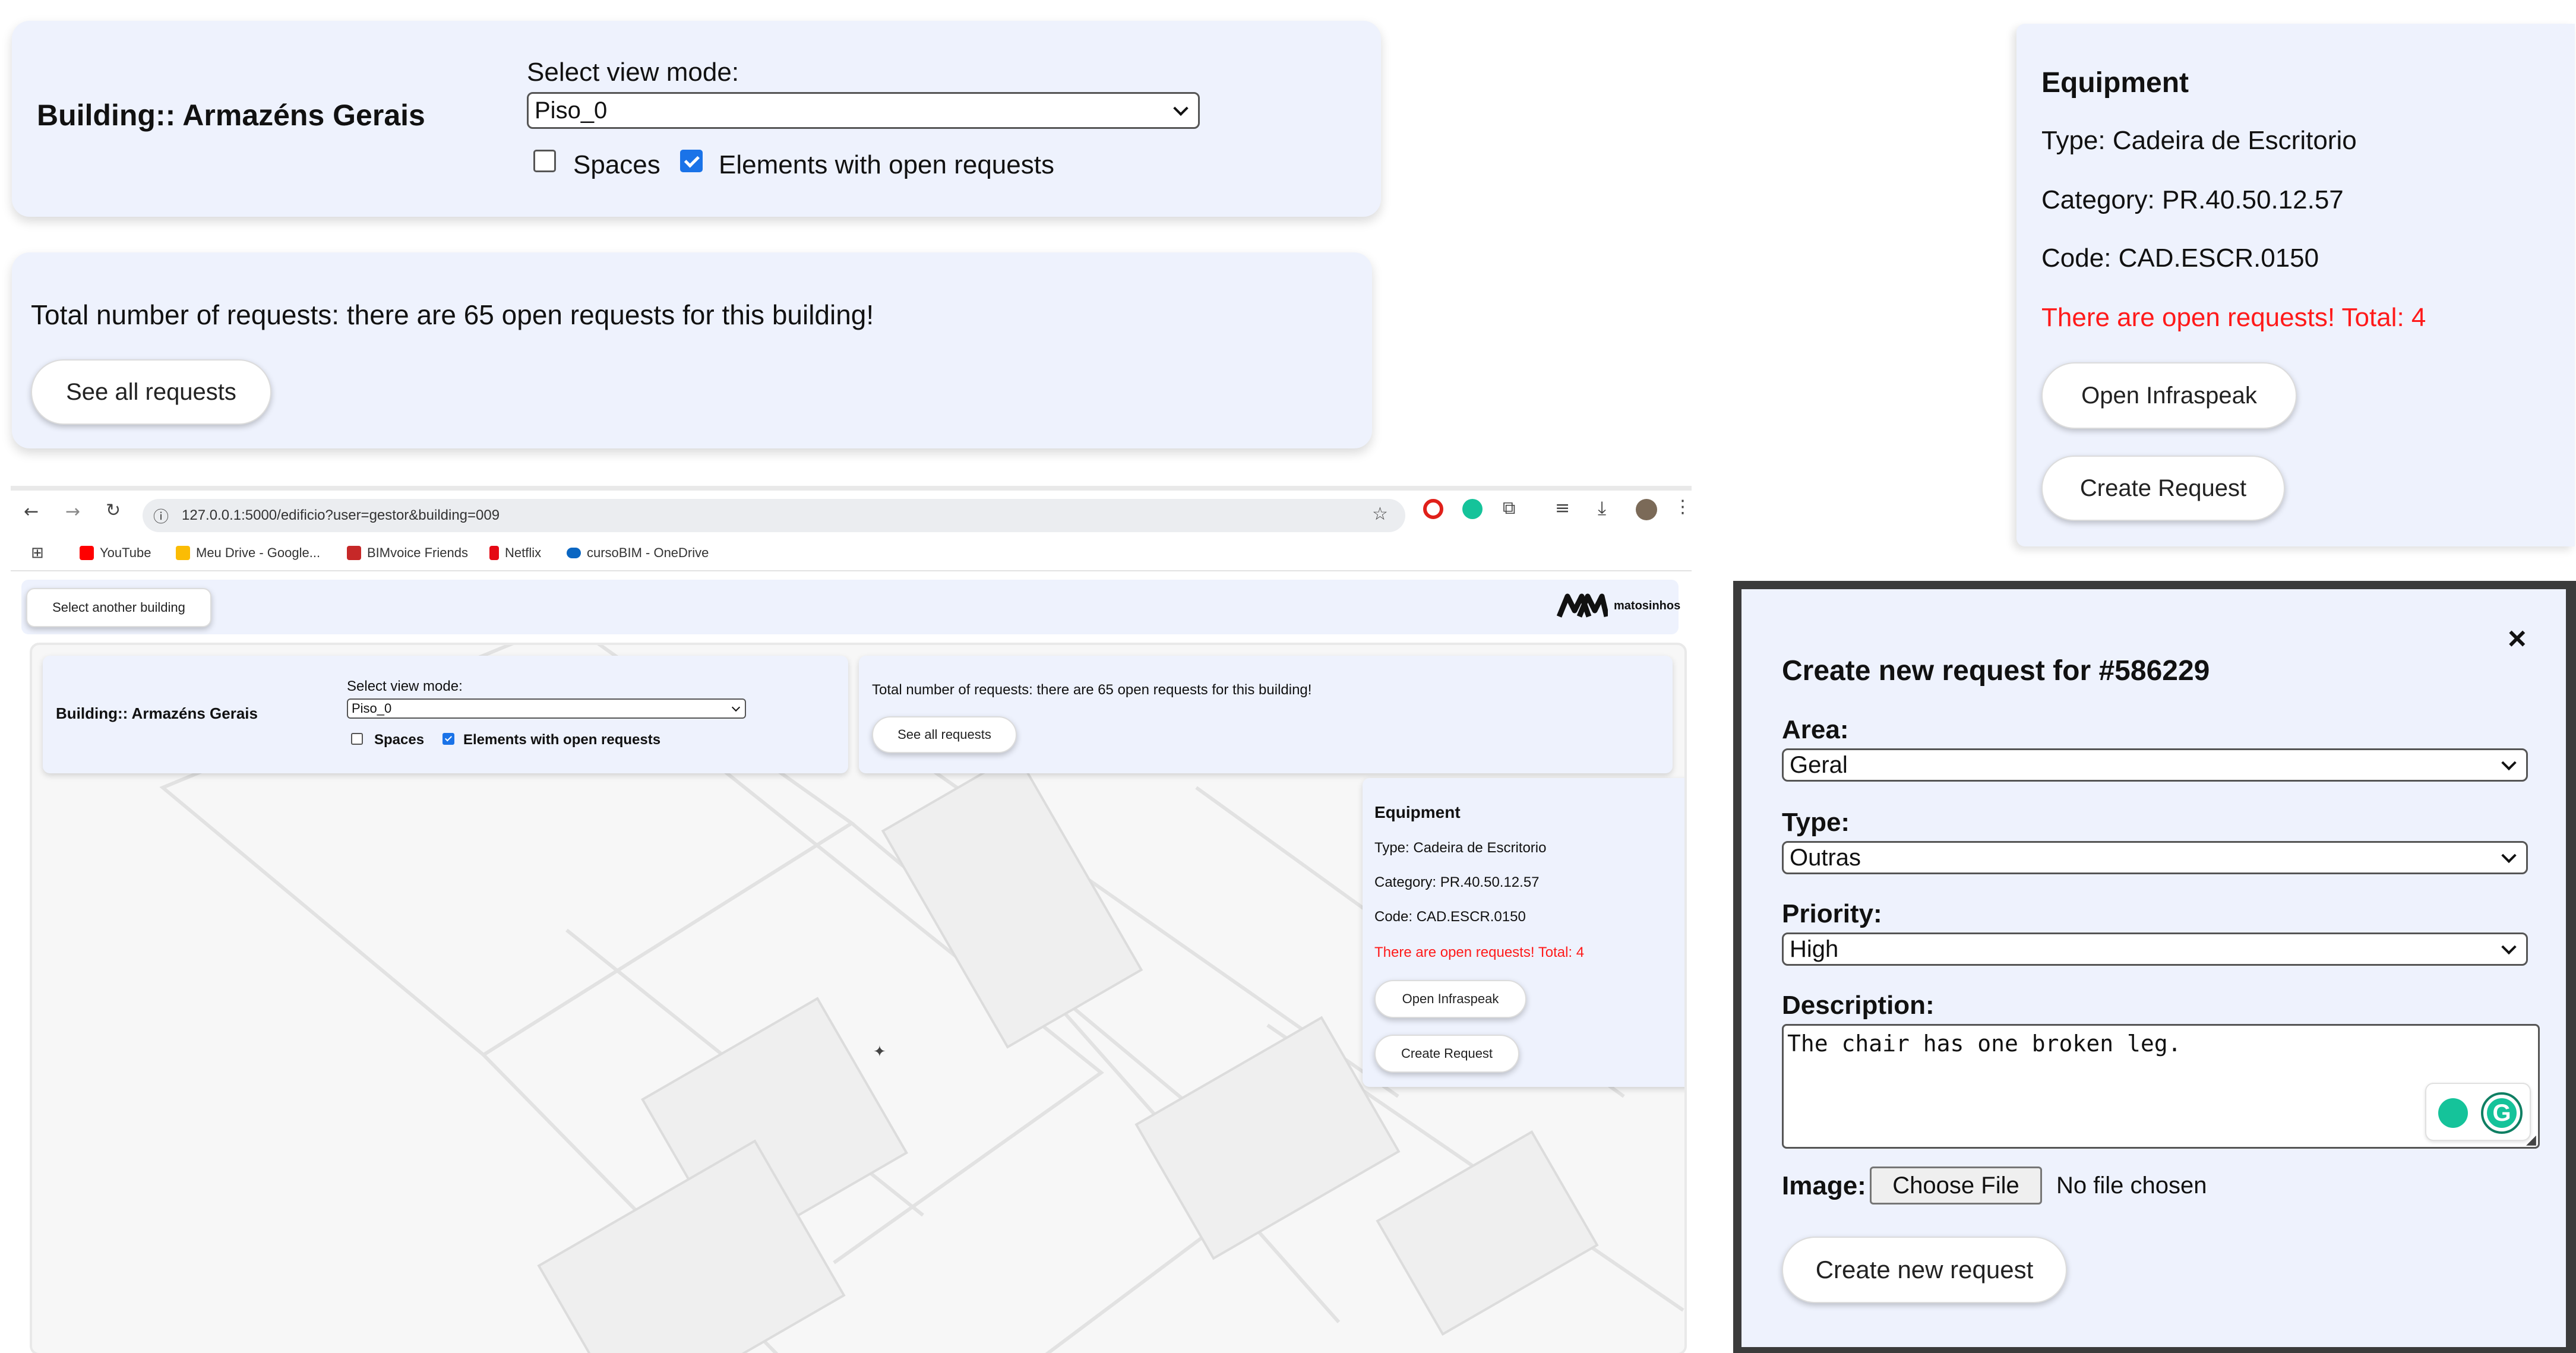  Describe the element at coordinates (1562, 508) in the screenshot. I see `media-control-icon: ≡` at that location.